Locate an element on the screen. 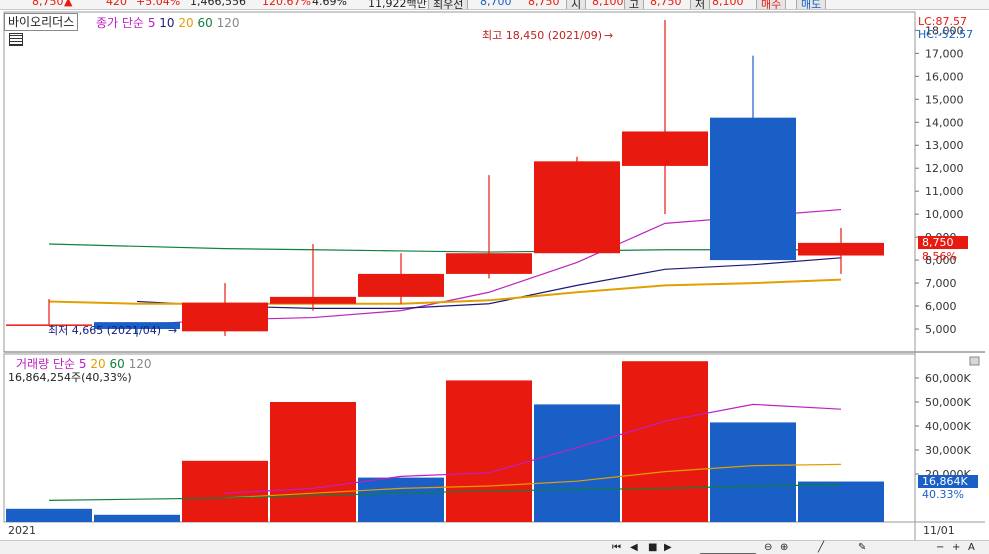 The image size is (989, 554). volume-tick-label: 40,000K is located at coordinates (948, 426).